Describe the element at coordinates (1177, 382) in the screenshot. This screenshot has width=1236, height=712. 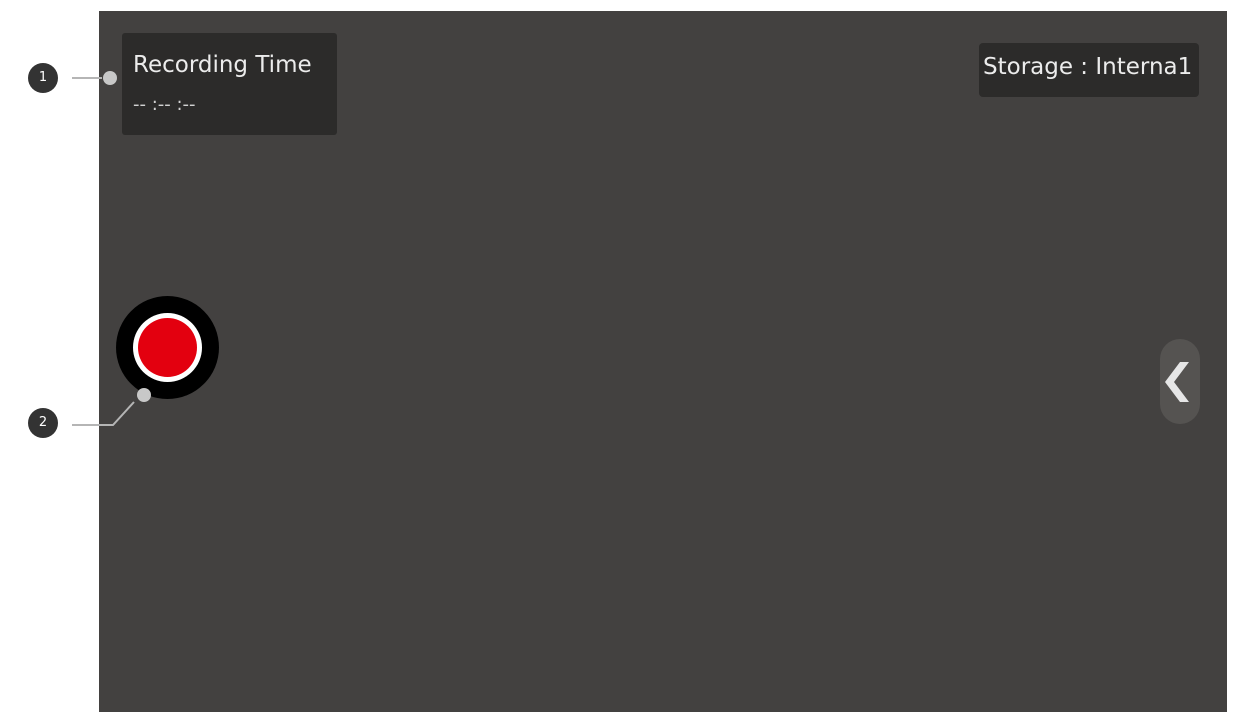
I see `chevron-left-icon` at that location.